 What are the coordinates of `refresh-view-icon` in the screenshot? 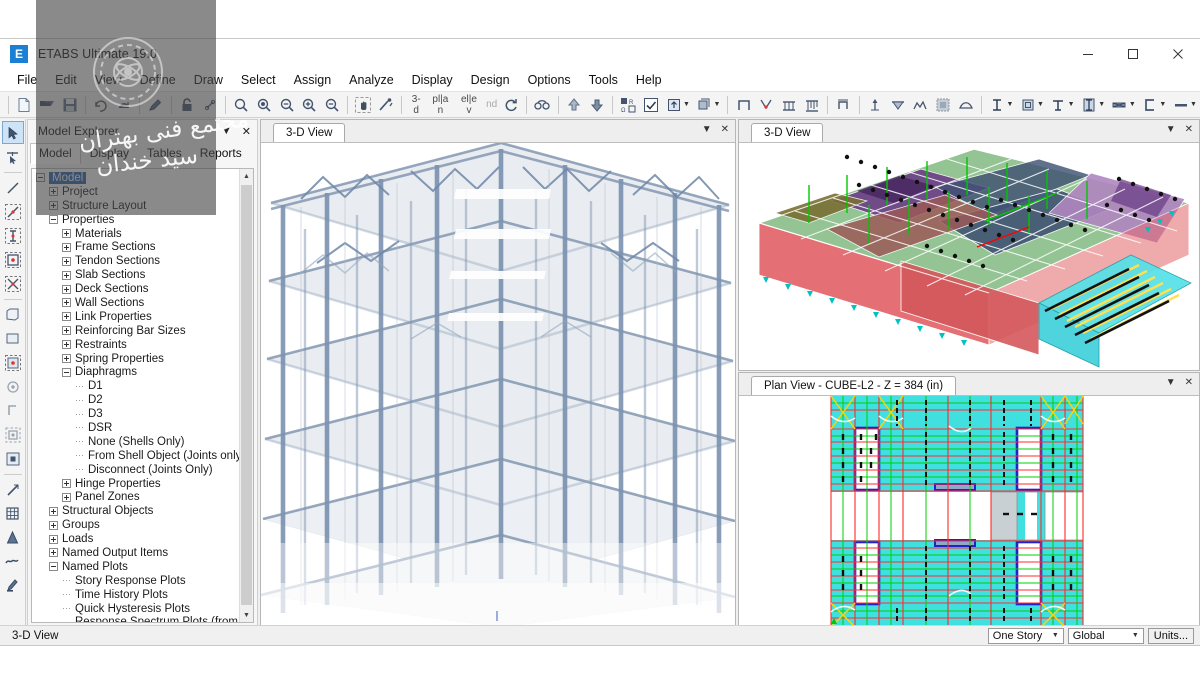 It's located at (511, 105).